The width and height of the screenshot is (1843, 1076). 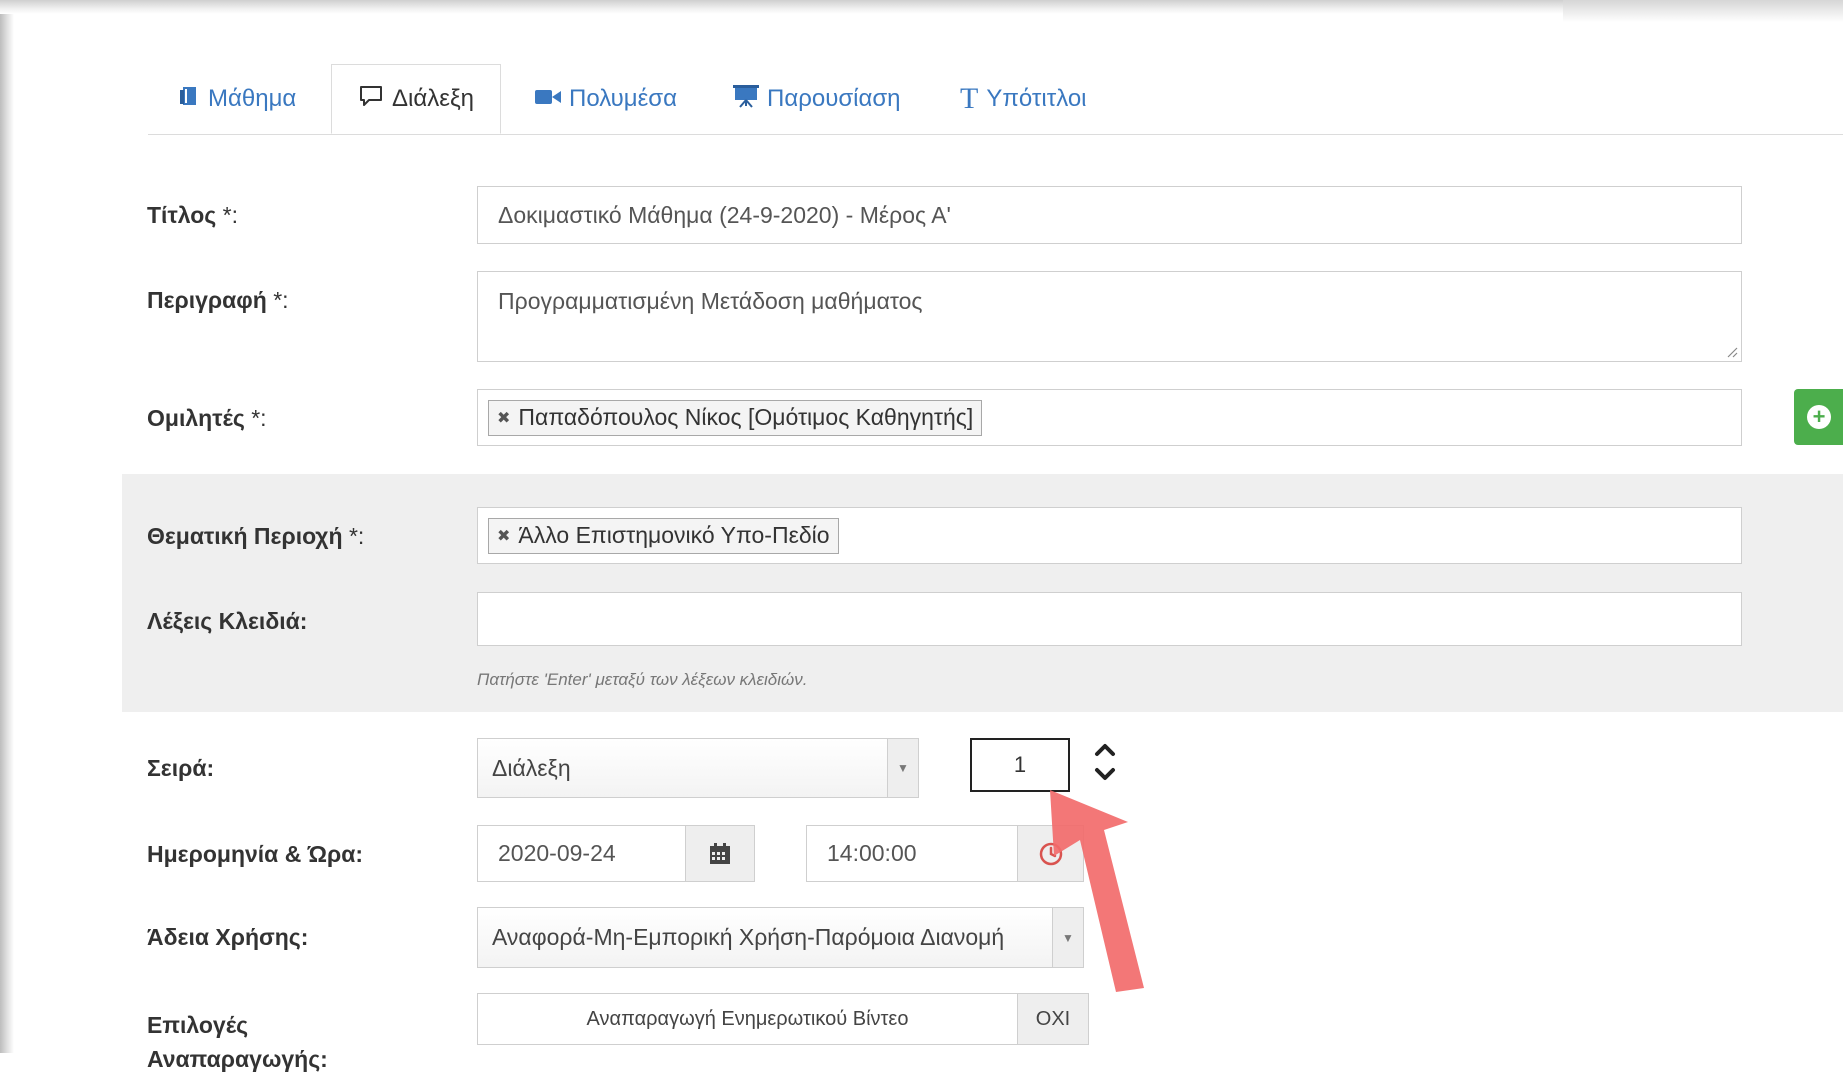 I want to click on tab-course: Μάθημα, so click(x=238, y=99).